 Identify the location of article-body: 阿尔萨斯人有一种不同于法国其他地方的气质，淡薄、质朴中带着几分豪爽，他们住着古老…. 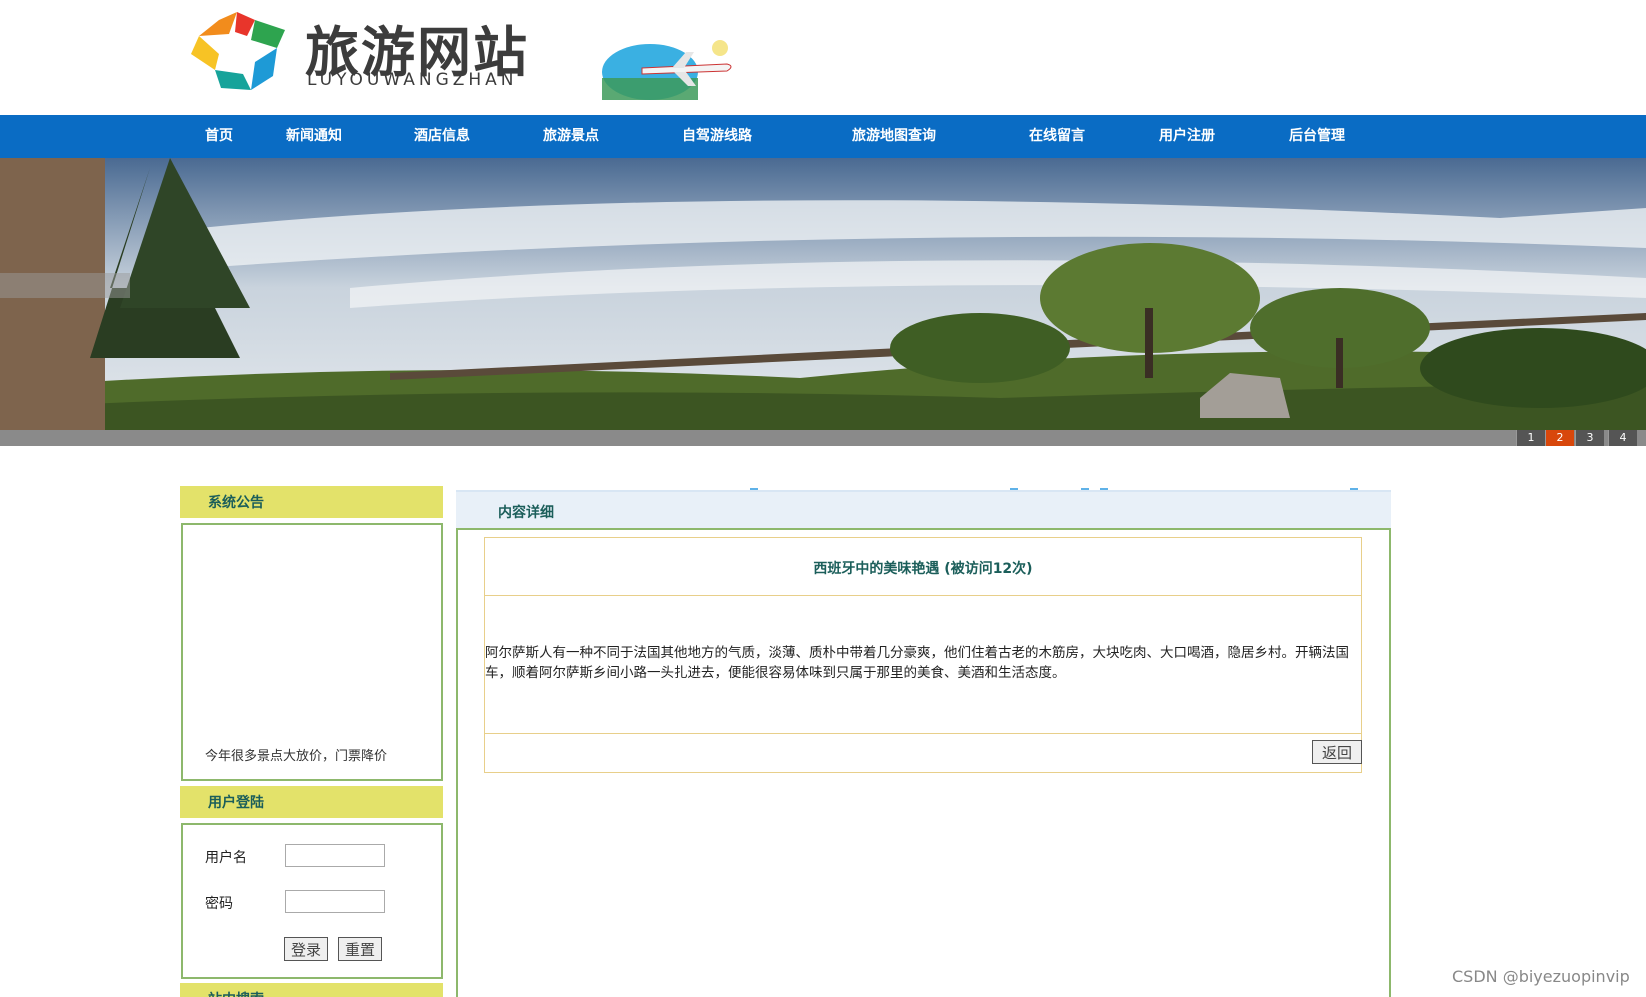
(917, 663).